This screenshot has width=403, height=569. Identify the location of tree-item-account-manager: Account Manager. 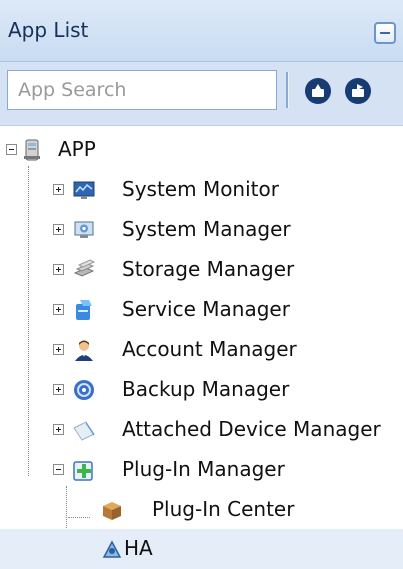
(201, 350).